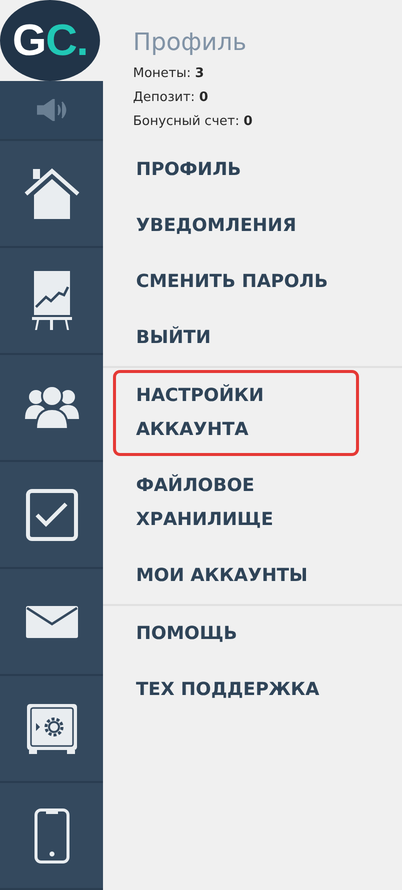  I want to click on stat-text: Бонусный счет: 0, so click(193, 122).